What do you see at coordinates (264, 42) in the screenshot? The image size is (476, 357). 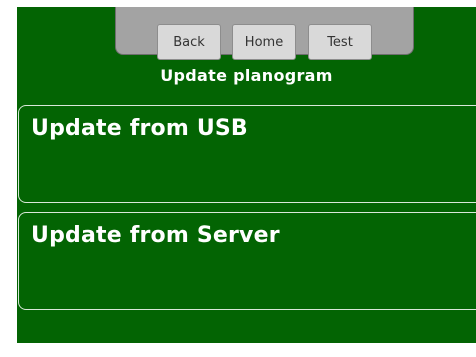 I see `home-button: Home` at bounding box center [264, 42].